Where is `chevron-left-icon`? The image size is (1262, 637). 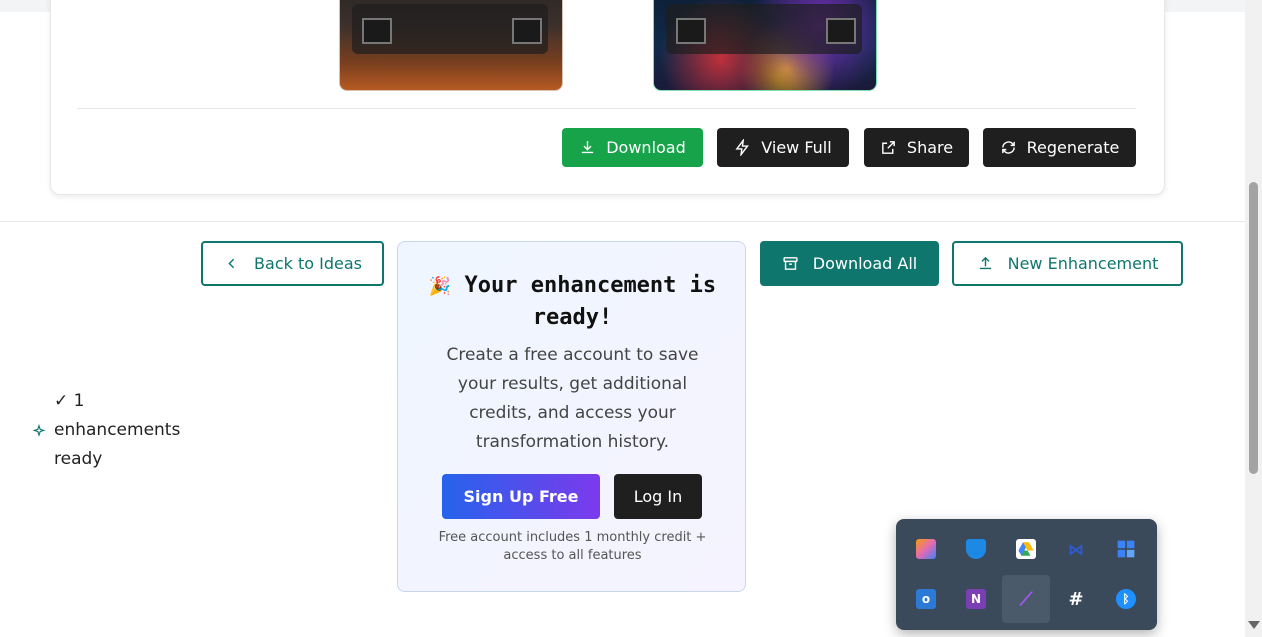 chevron-left-icon is located at coordinates (231, 263).